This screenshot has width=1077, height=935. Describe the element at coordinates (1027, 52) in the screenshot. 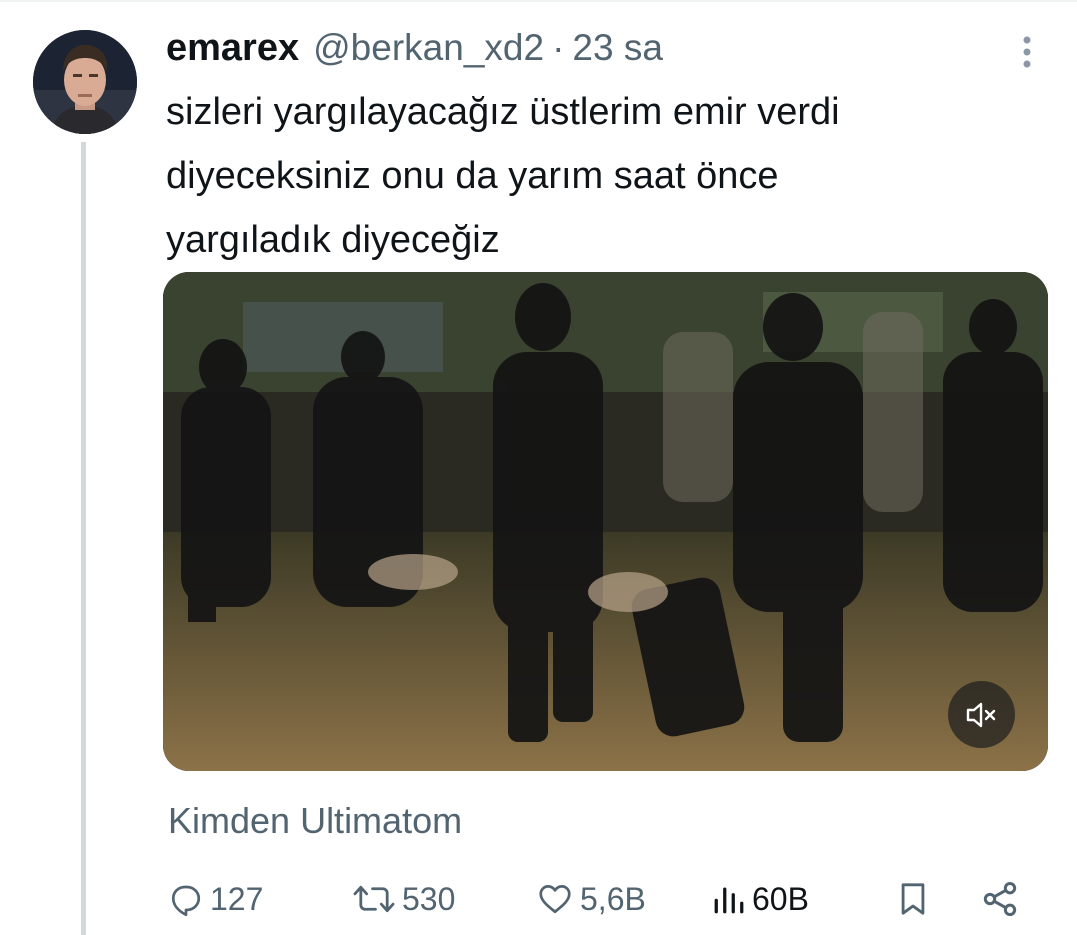

I see `more-vertical-icon` at that location.